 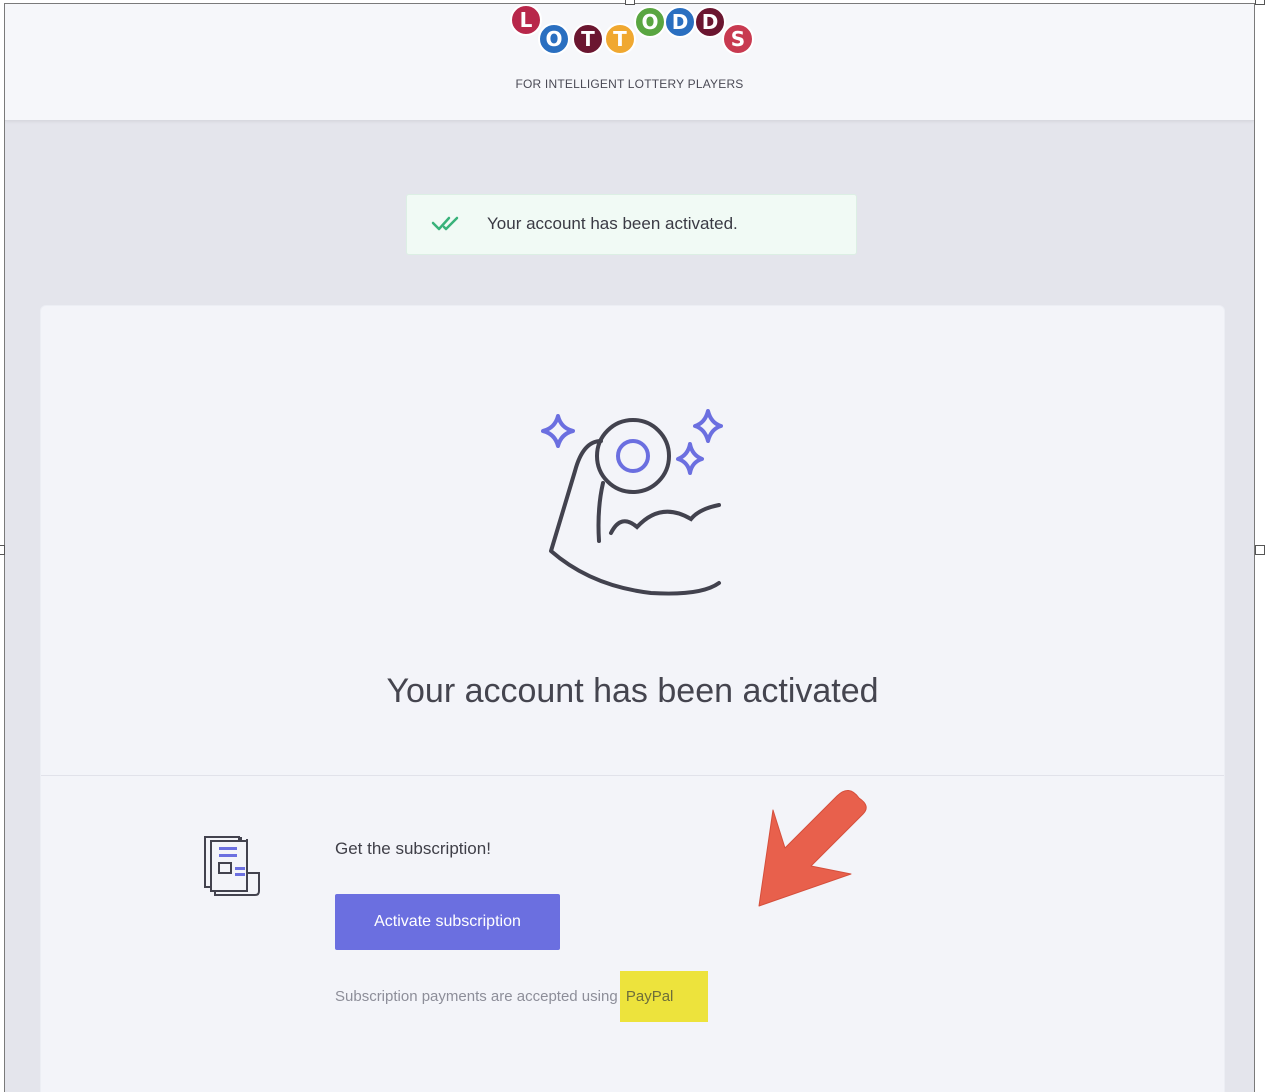 What do you see at coordinates (234, 868) in the screenshot?
I see `newspaper-icon` at bounding box center [234, 868].